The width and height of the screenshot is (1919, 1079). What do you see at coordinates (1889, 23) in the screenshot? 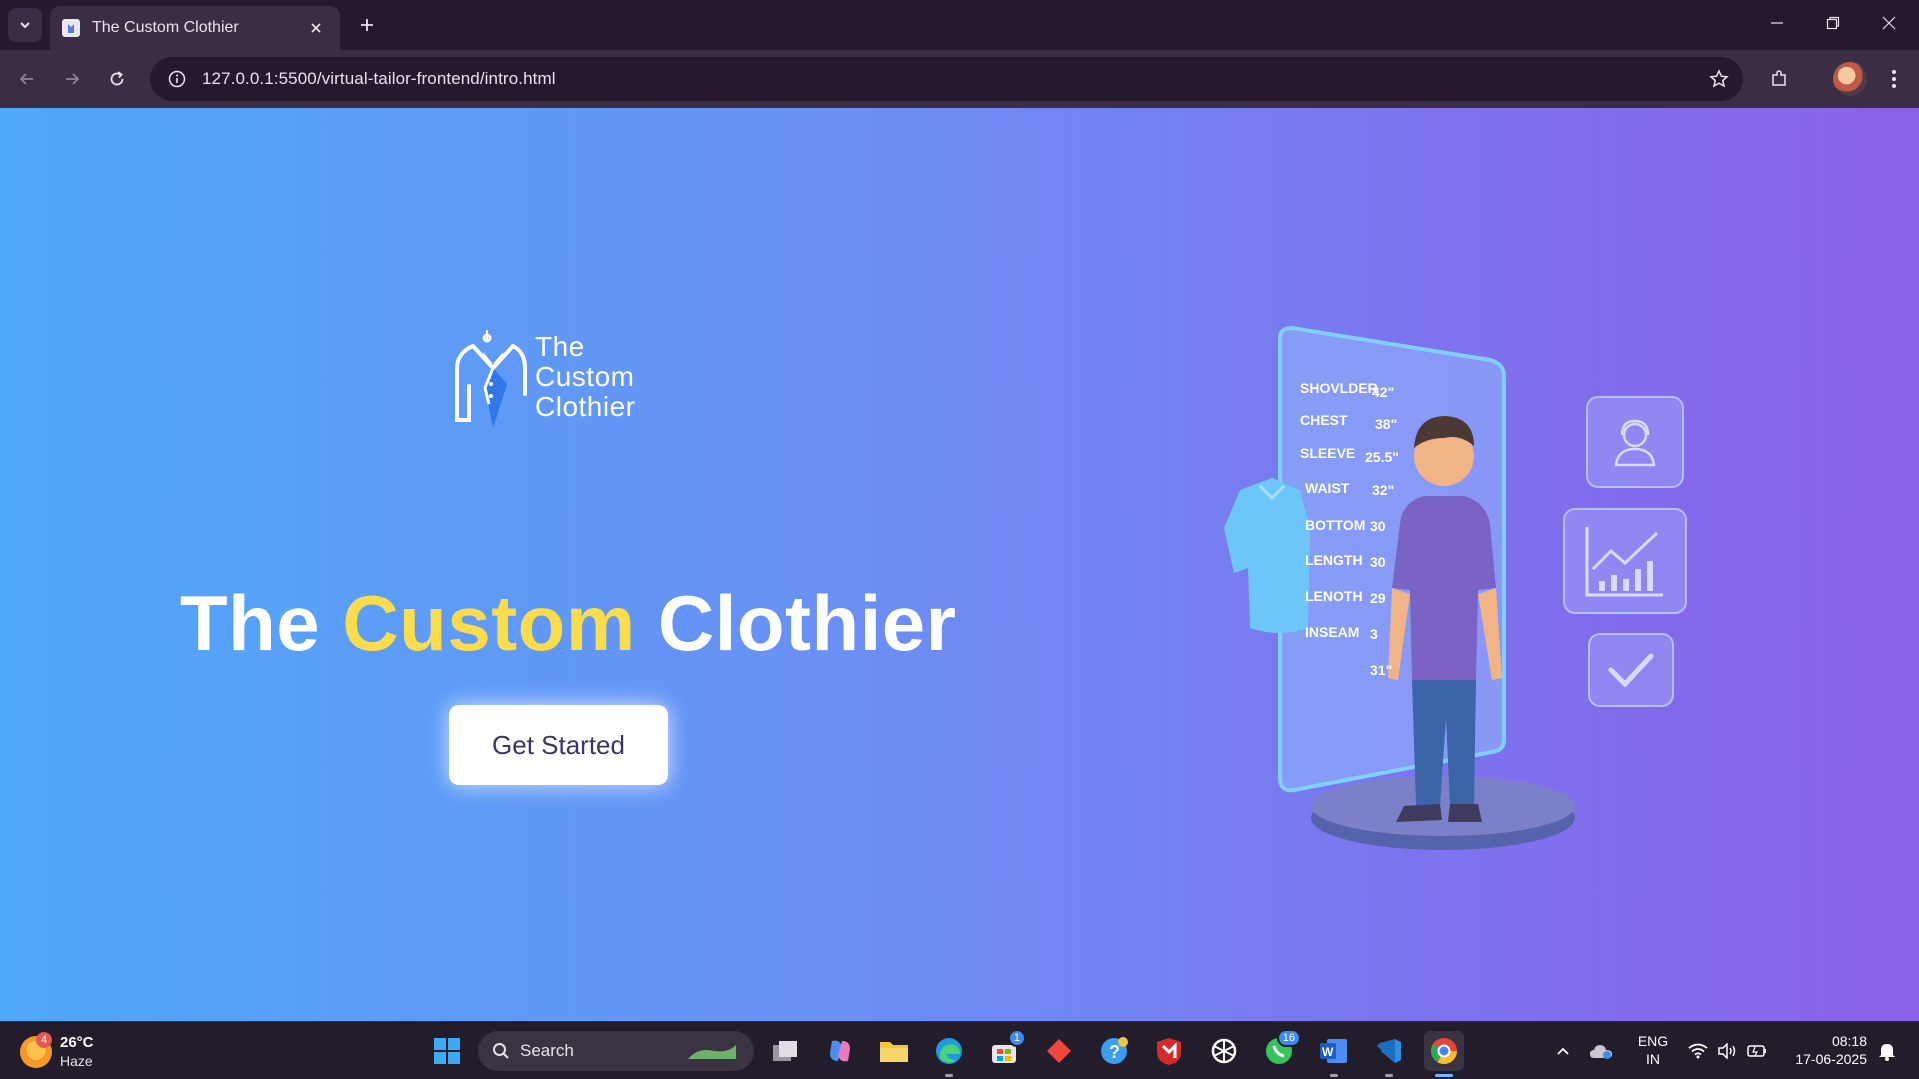
I see `close-window-button` at bounding box center [1889, 23].